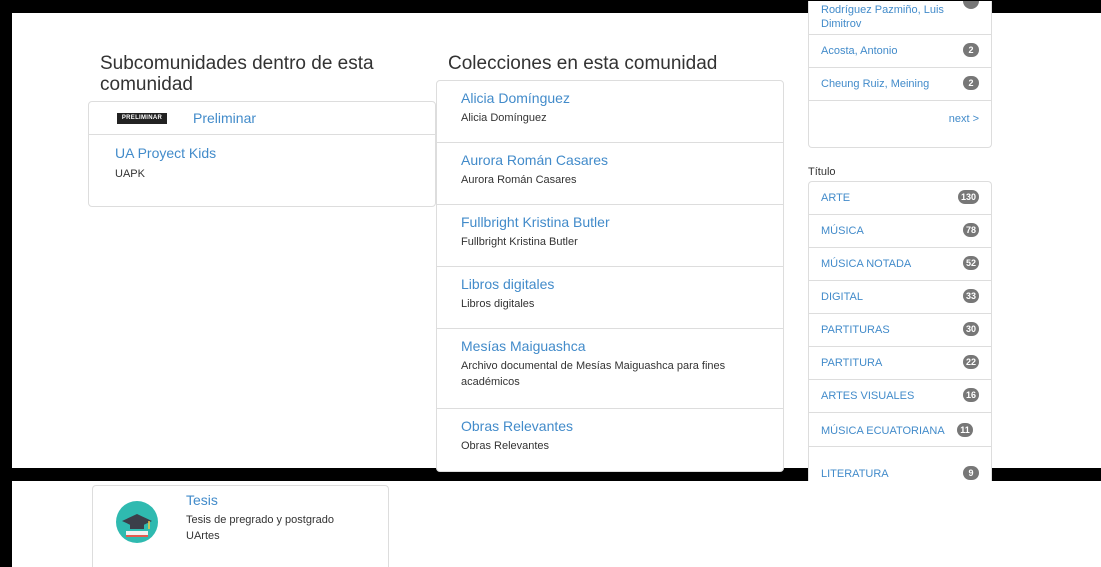 The image size is (1101, 567). I want to click on tesis-subtitle: UArtes, so click(203, 536).